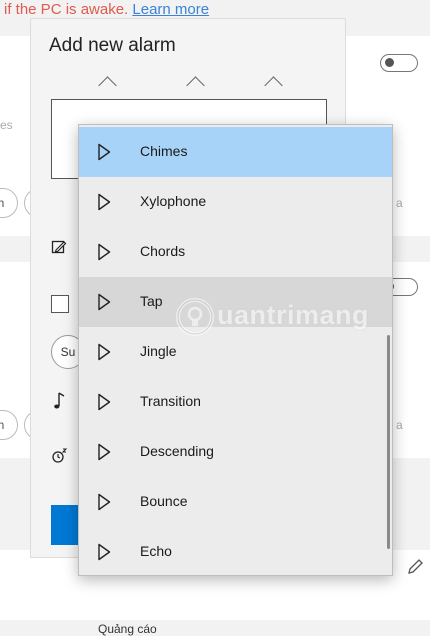 The image size is (430, 636). Describe the element at coordinates (164, 151) in the screenshot. I see `sound-option-label: Chimes` at that location.